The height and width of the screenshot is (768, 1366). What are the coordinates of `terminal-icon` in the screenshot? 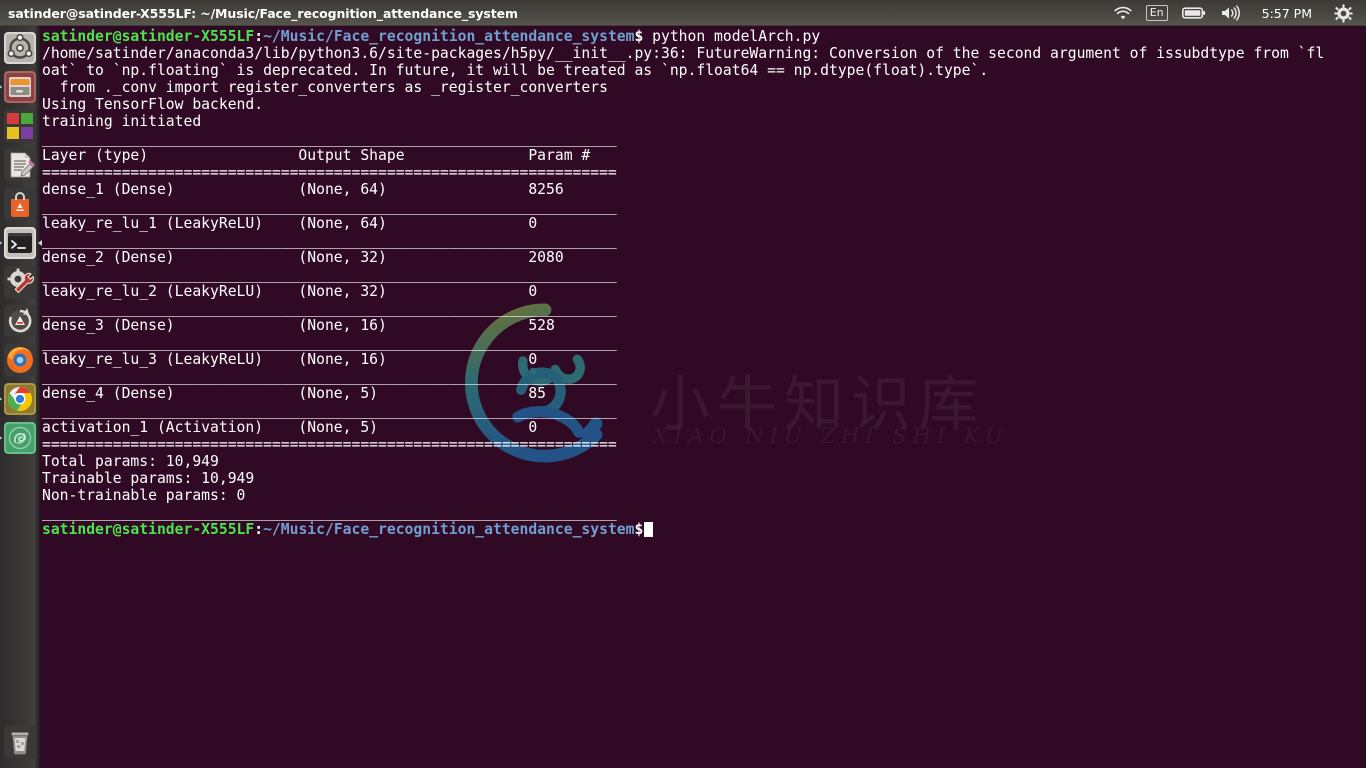 It's located at (20, 243).